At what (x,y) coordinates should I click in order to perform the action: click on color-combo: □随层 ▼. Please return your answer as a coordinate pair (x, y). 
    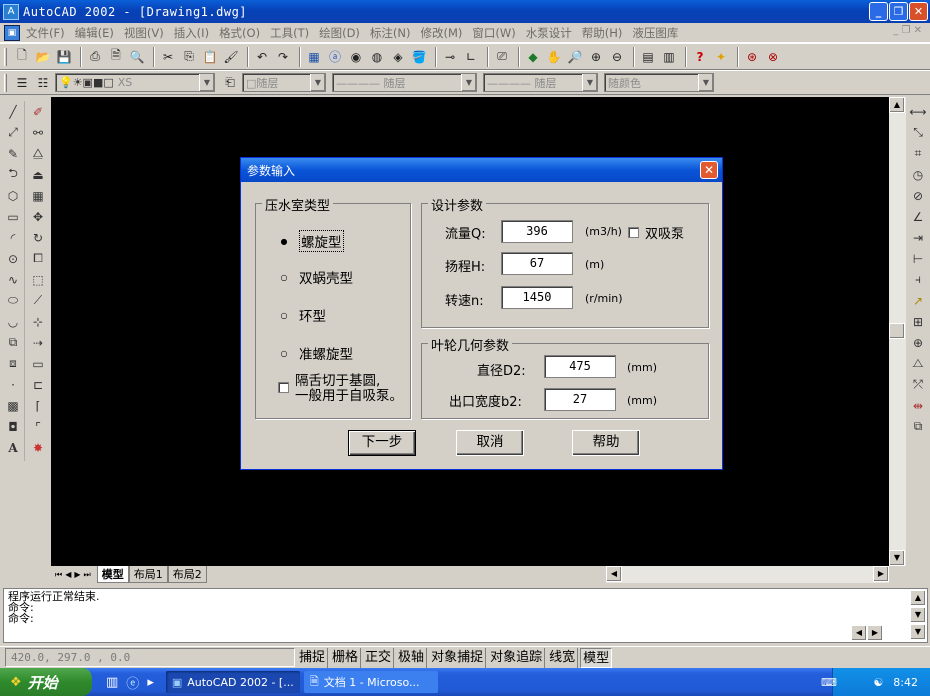
    Looking at the image, I should click on (284, 82).